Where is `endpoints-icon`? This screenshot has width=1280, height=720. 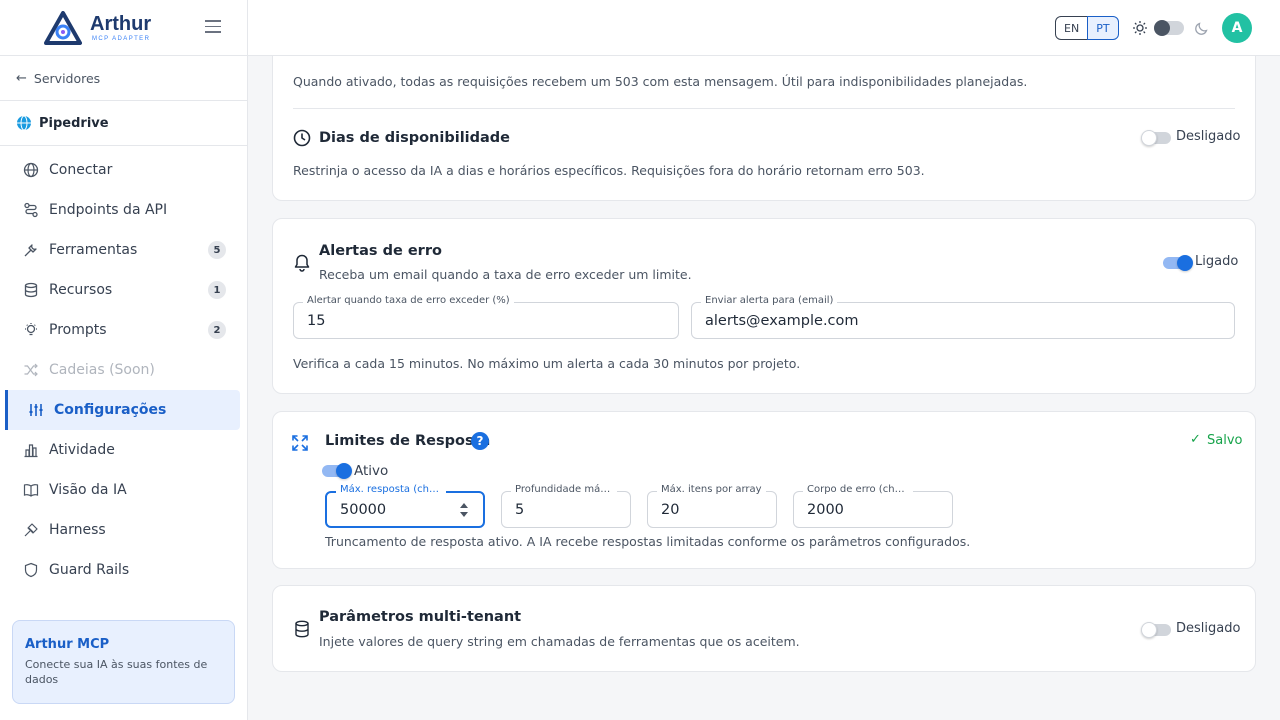 endpoints-icon is located at coordinates (31, 210).